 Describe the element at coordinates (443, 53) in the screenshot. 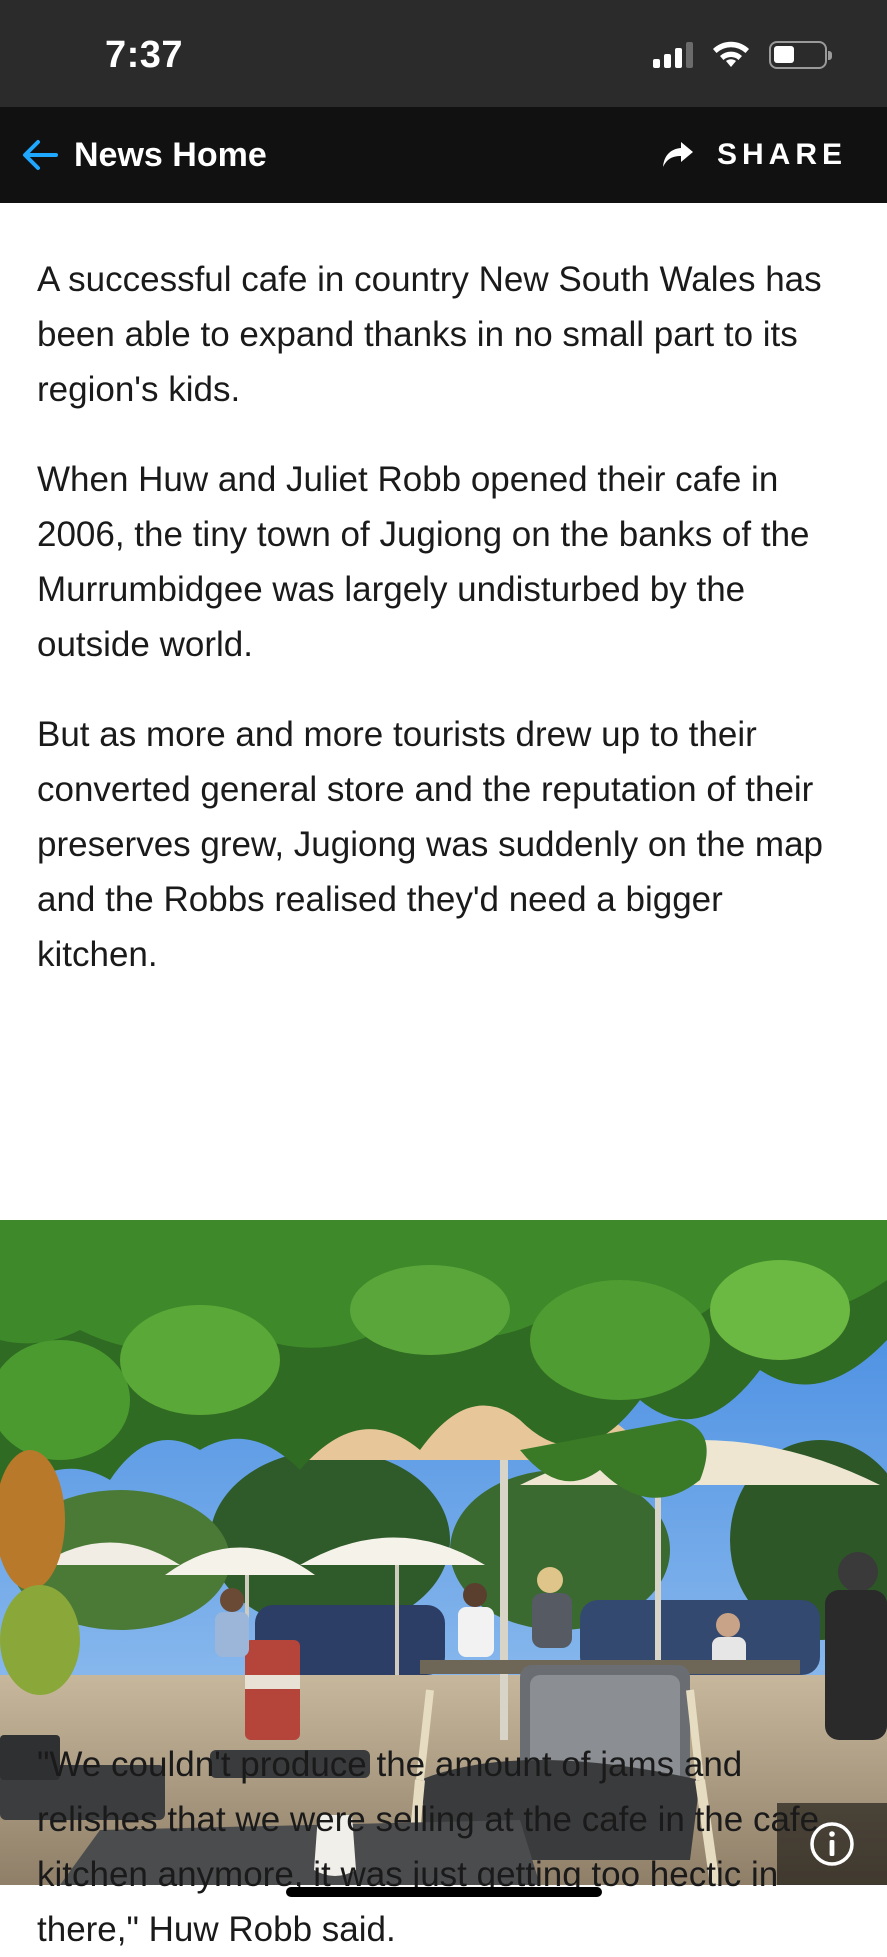

I see `status-bar: 7:37` at that location.